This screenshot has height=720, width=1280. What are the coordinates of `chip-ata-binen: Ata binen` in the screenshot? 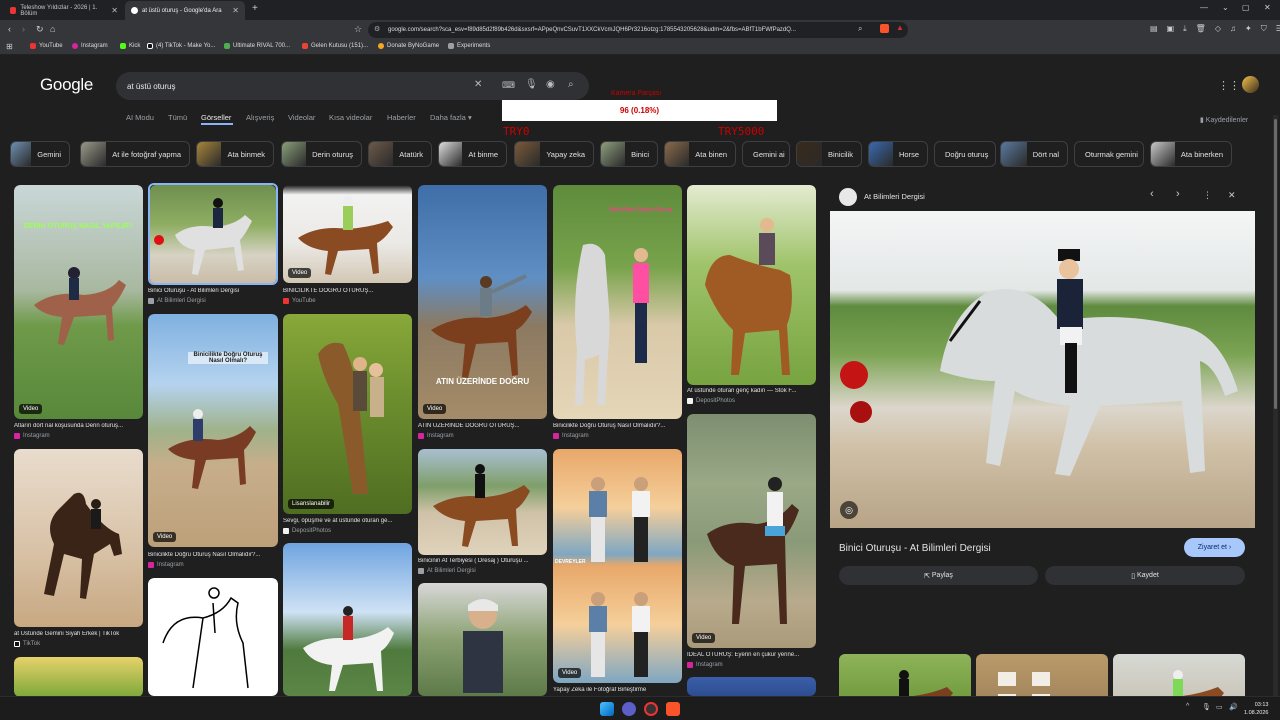 It's located at (700, 154).